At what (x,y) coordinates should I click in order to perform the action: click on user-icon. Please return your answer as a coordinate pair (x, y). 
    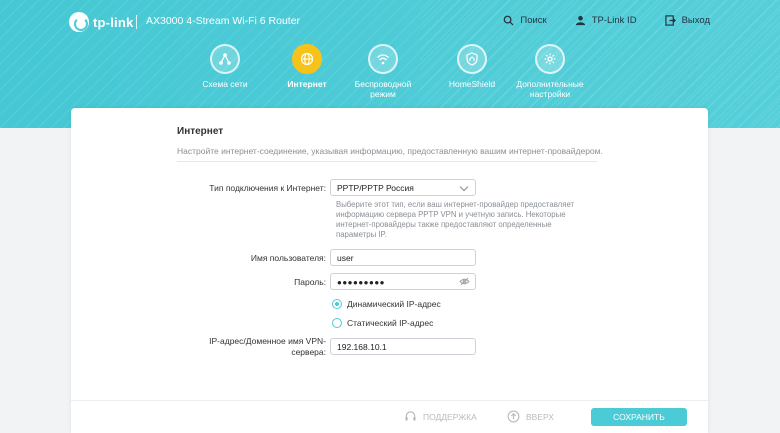
    Looking at the image, I should click on (580, 20).